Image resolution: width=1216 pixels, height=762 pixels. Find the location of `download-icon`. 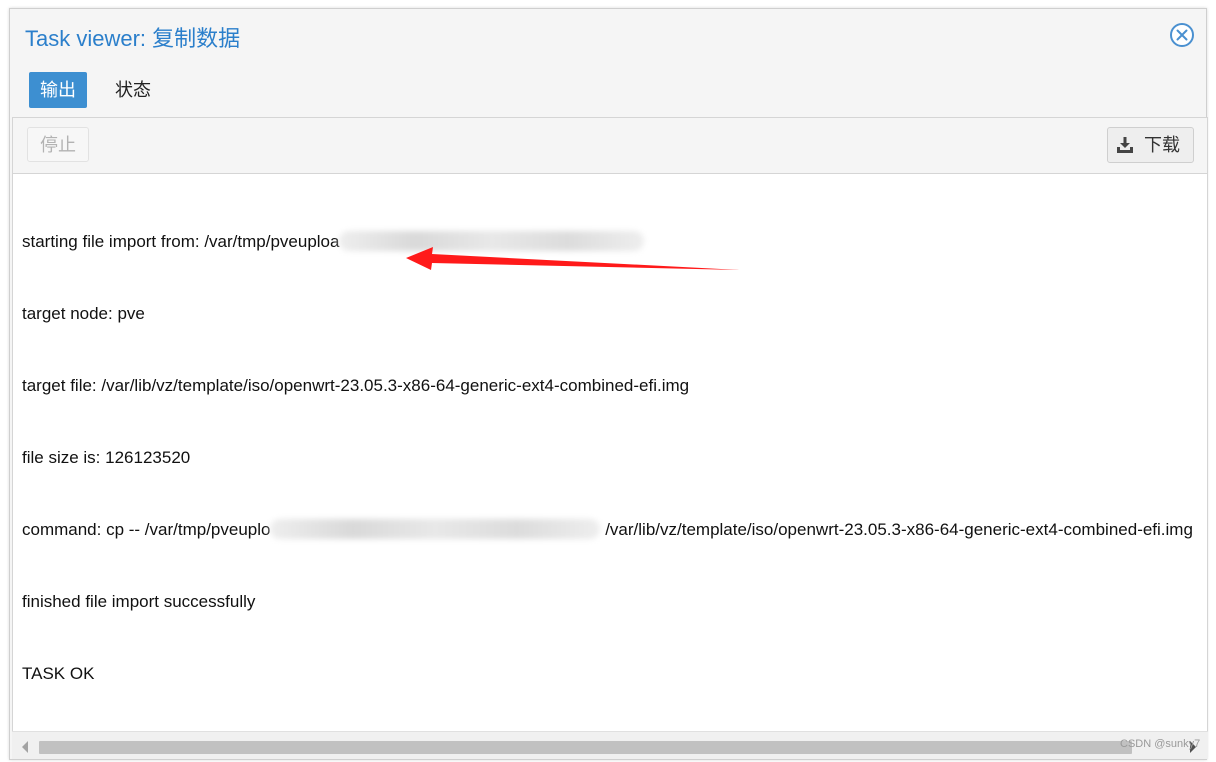

download-icon is located at coordinates (1125, 145).